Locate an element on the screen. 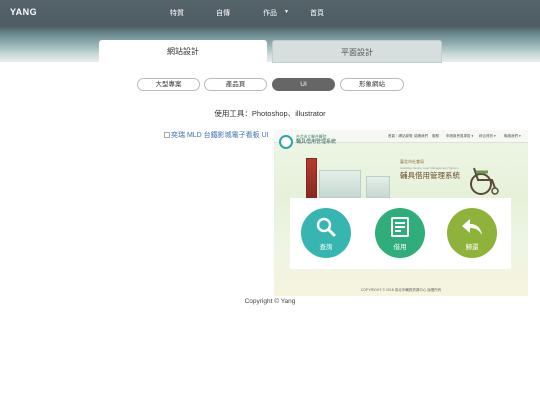 This screenshot has width=540, height=405. brand-logo: YANG is located at coordinates (23, 12).